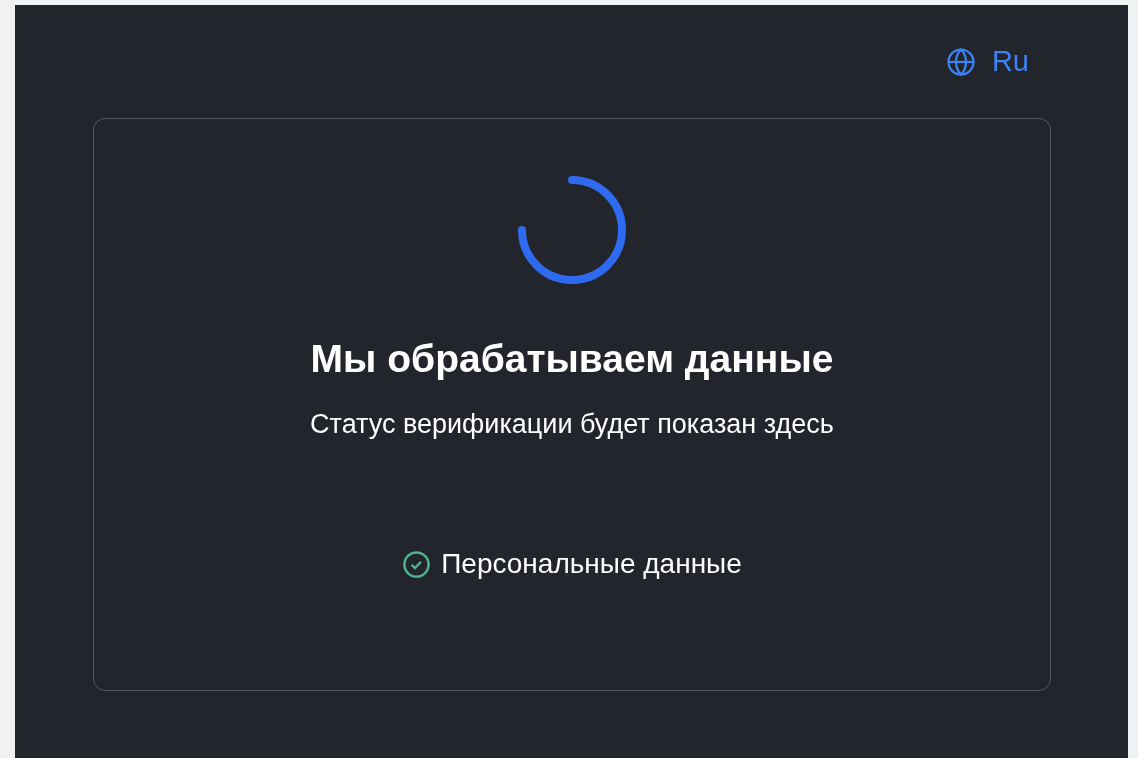 The width and height of the screenshot is (1138, 758). I want to click on status-subtitle: Статус верификации будет показан здесь, so click(572, 424).